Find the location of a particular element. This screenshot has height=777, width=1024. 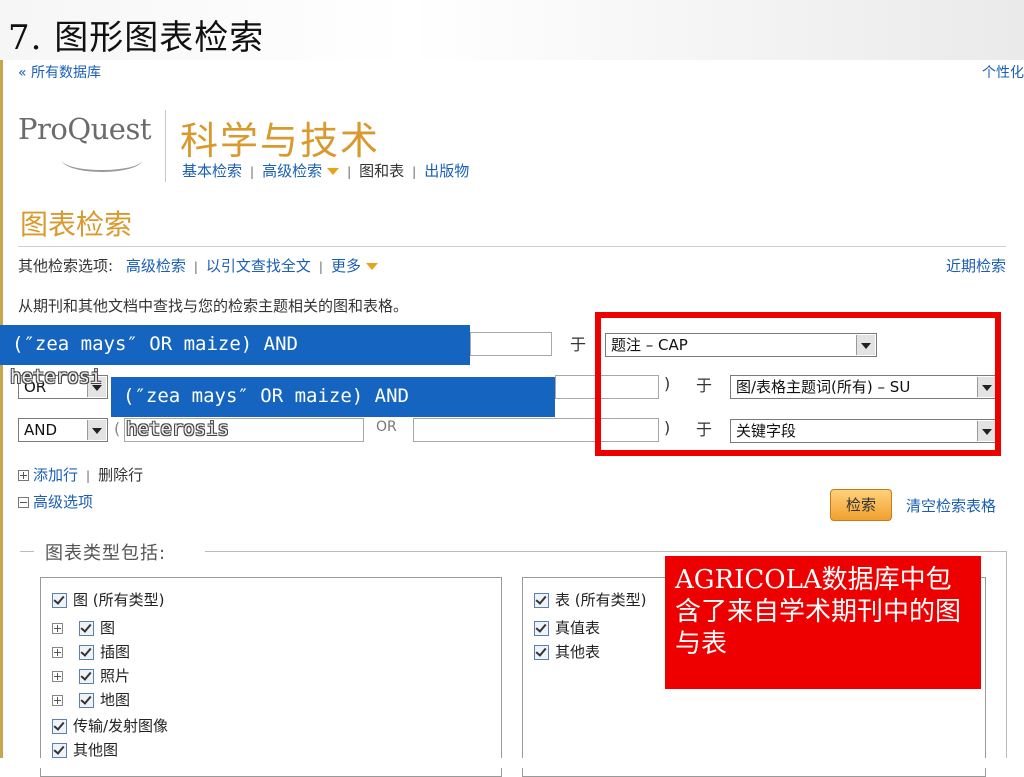

minus-box-icon is located at coordinates (23, 502).